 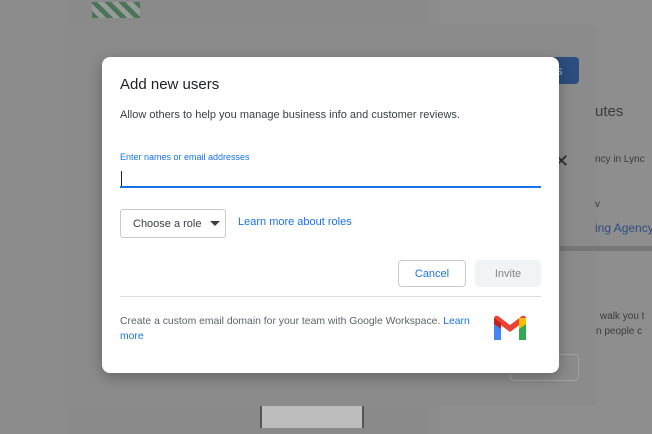 What do you see at coordinates (330, 296) in the screenshot?
I see `divider` at bounding box center [330, 296].